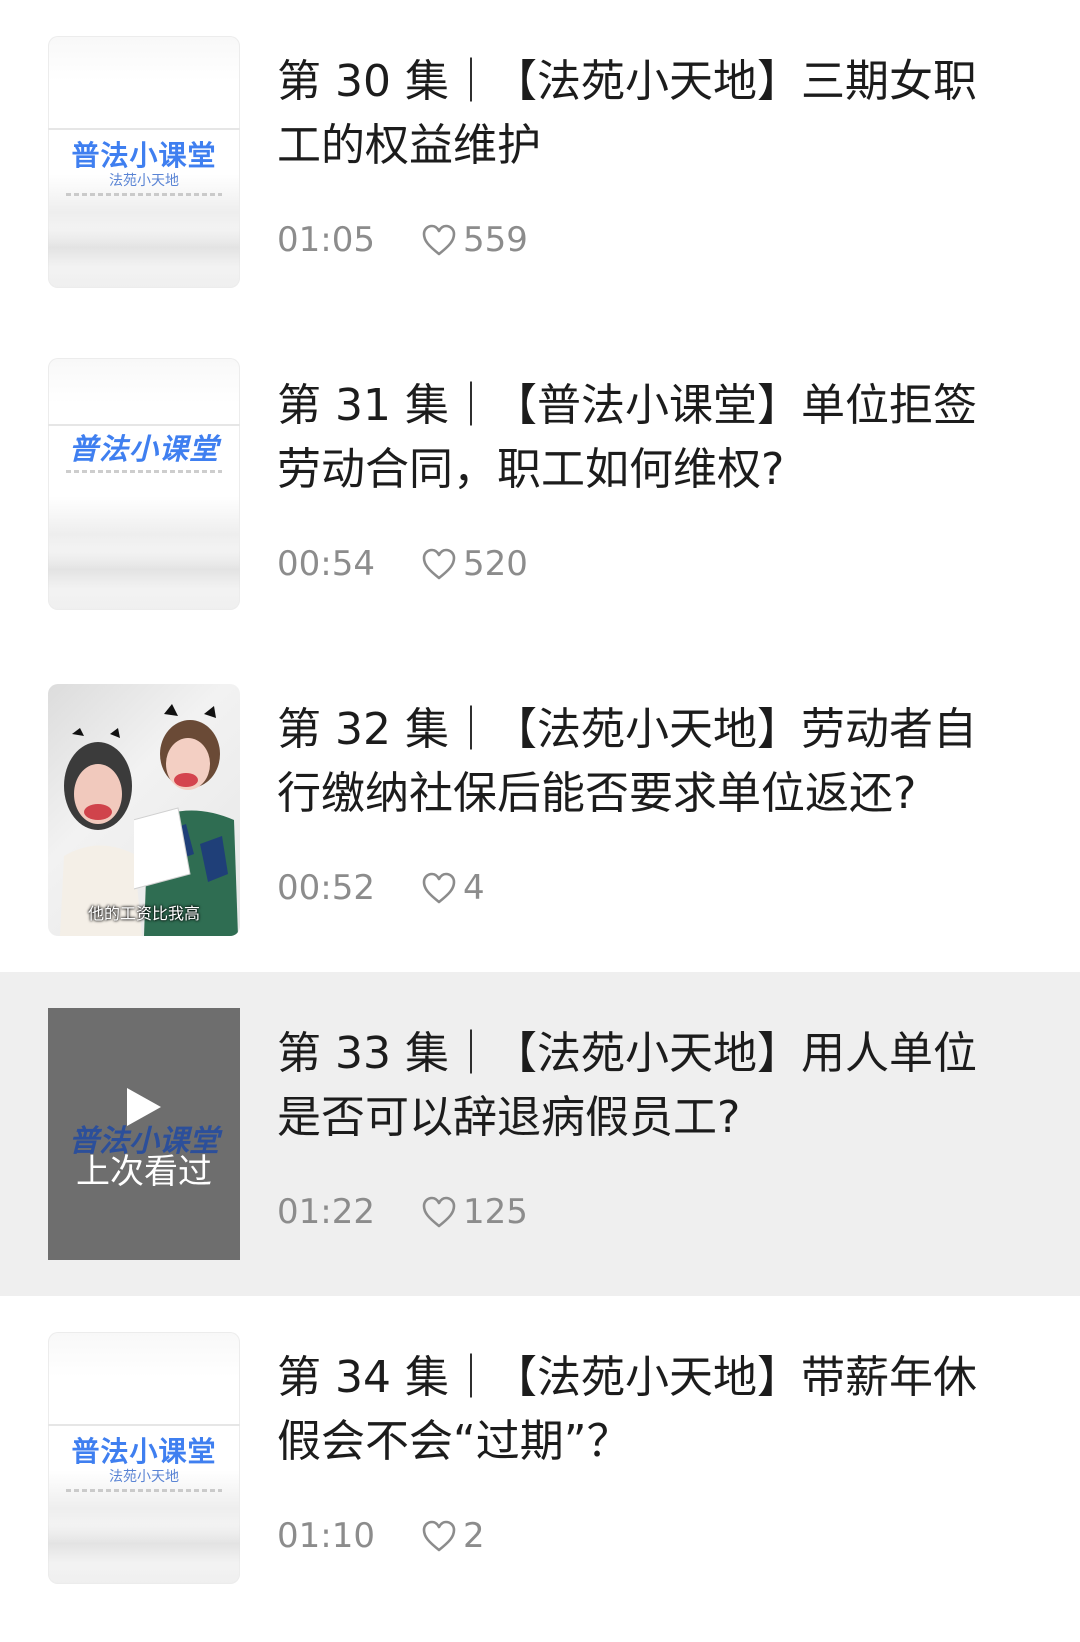 The width and height of the screenshot is (1080, 1642). Describe the element at coordinates (326, 888) in the screenshot. I see `episode-duration: 00:52` at that location.